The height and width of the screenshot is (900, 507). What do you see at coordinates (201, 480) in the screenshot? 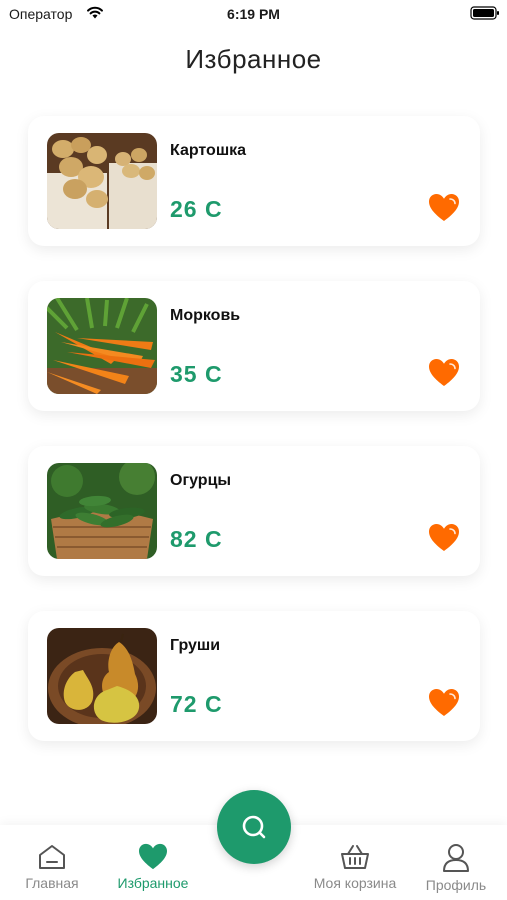
I see `product-name: Огурцы` at bounding box center [201, 480].